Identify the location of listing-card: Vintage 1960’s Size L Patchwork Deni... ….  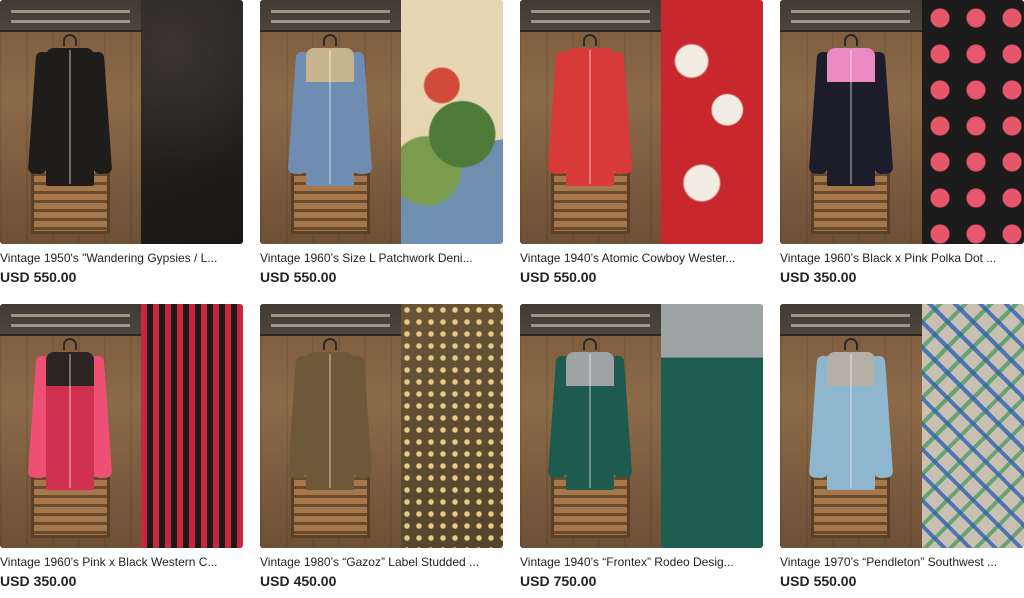
(381, 145).